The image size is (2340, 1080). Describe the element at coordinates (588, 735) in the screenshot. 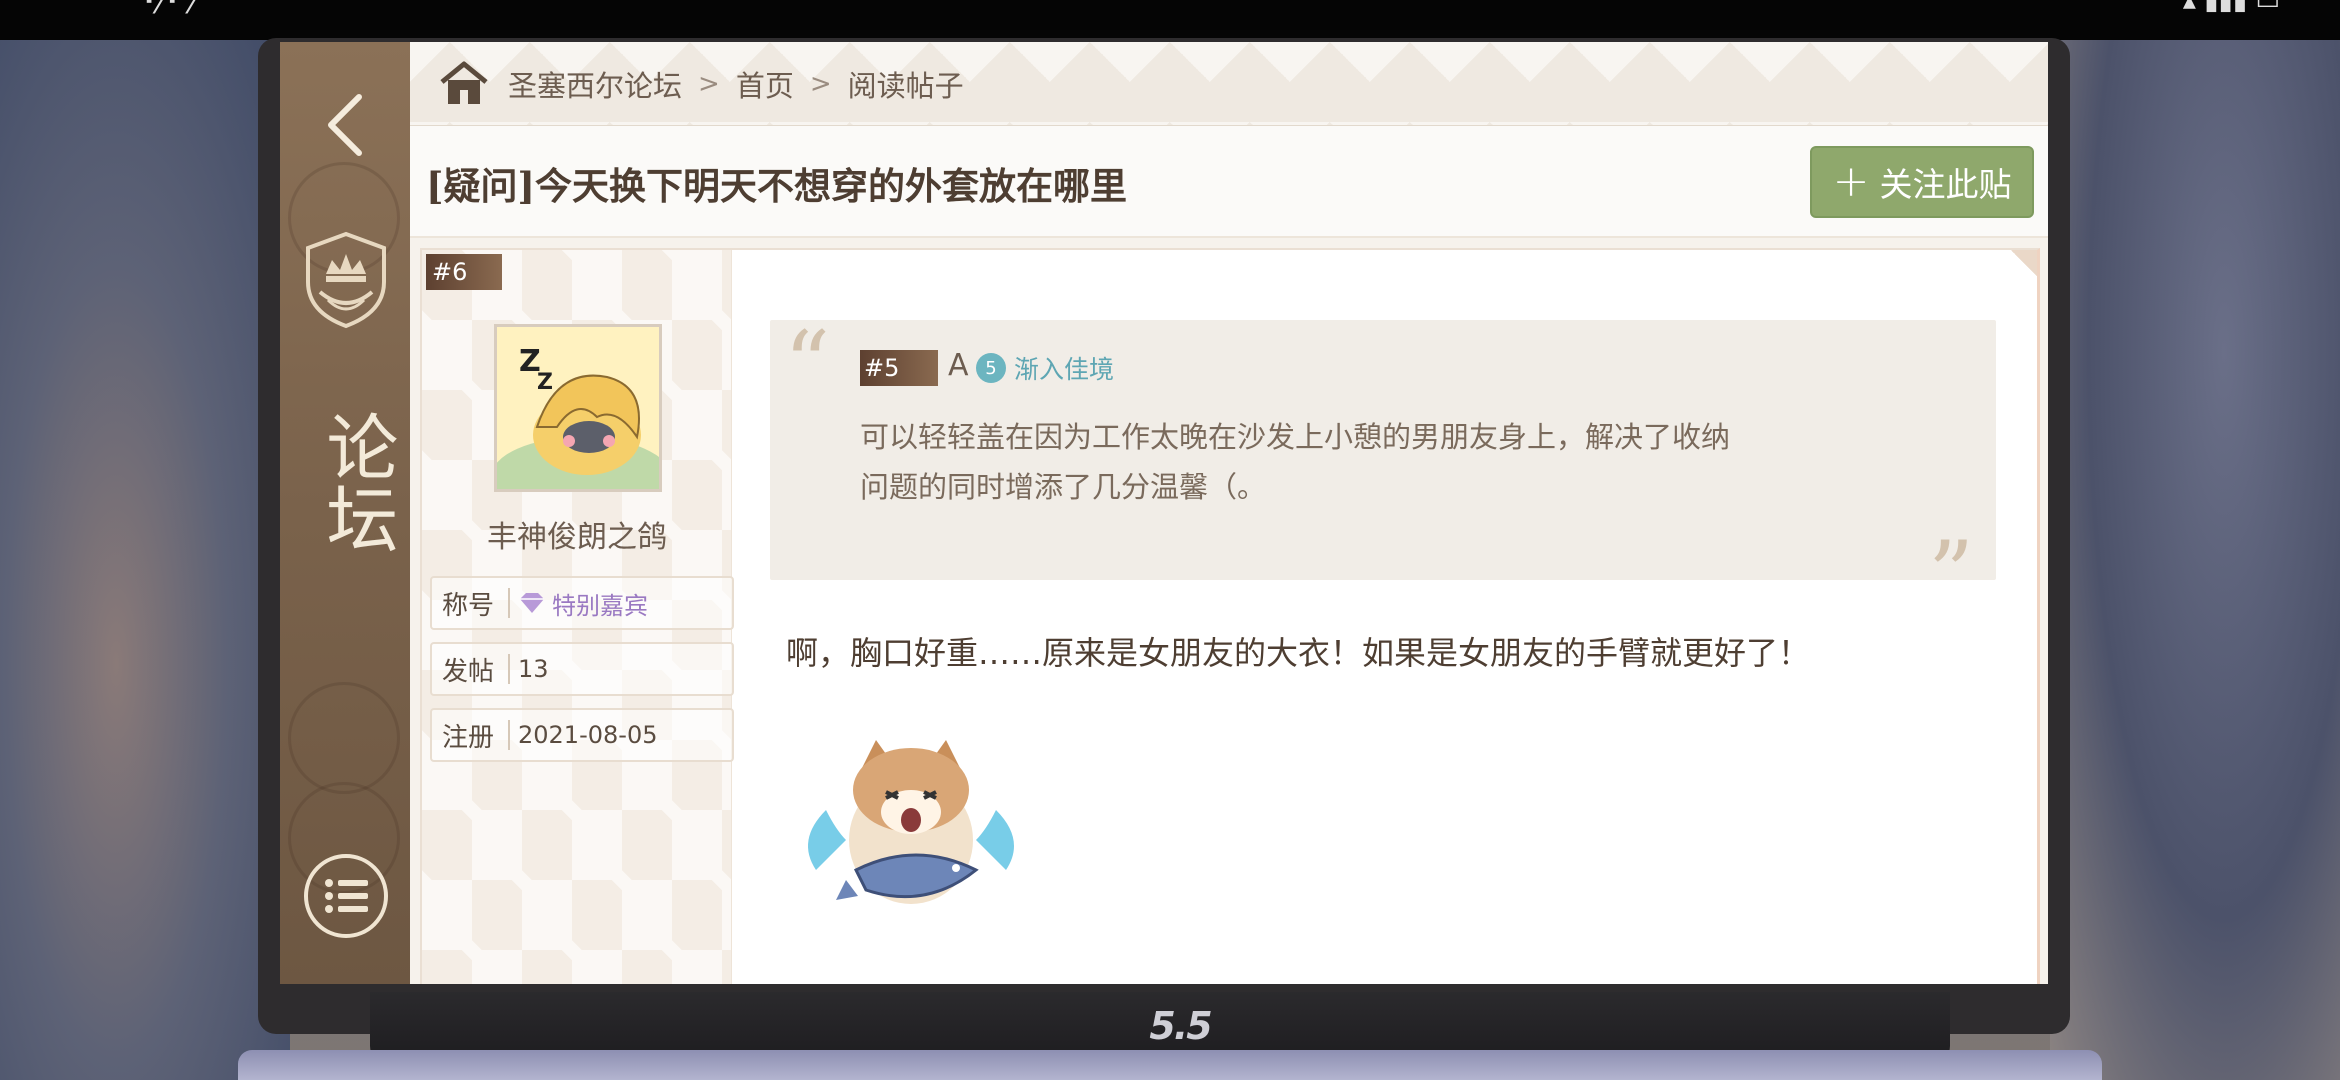

I see `stat-value: 2021-08-05` at that location.